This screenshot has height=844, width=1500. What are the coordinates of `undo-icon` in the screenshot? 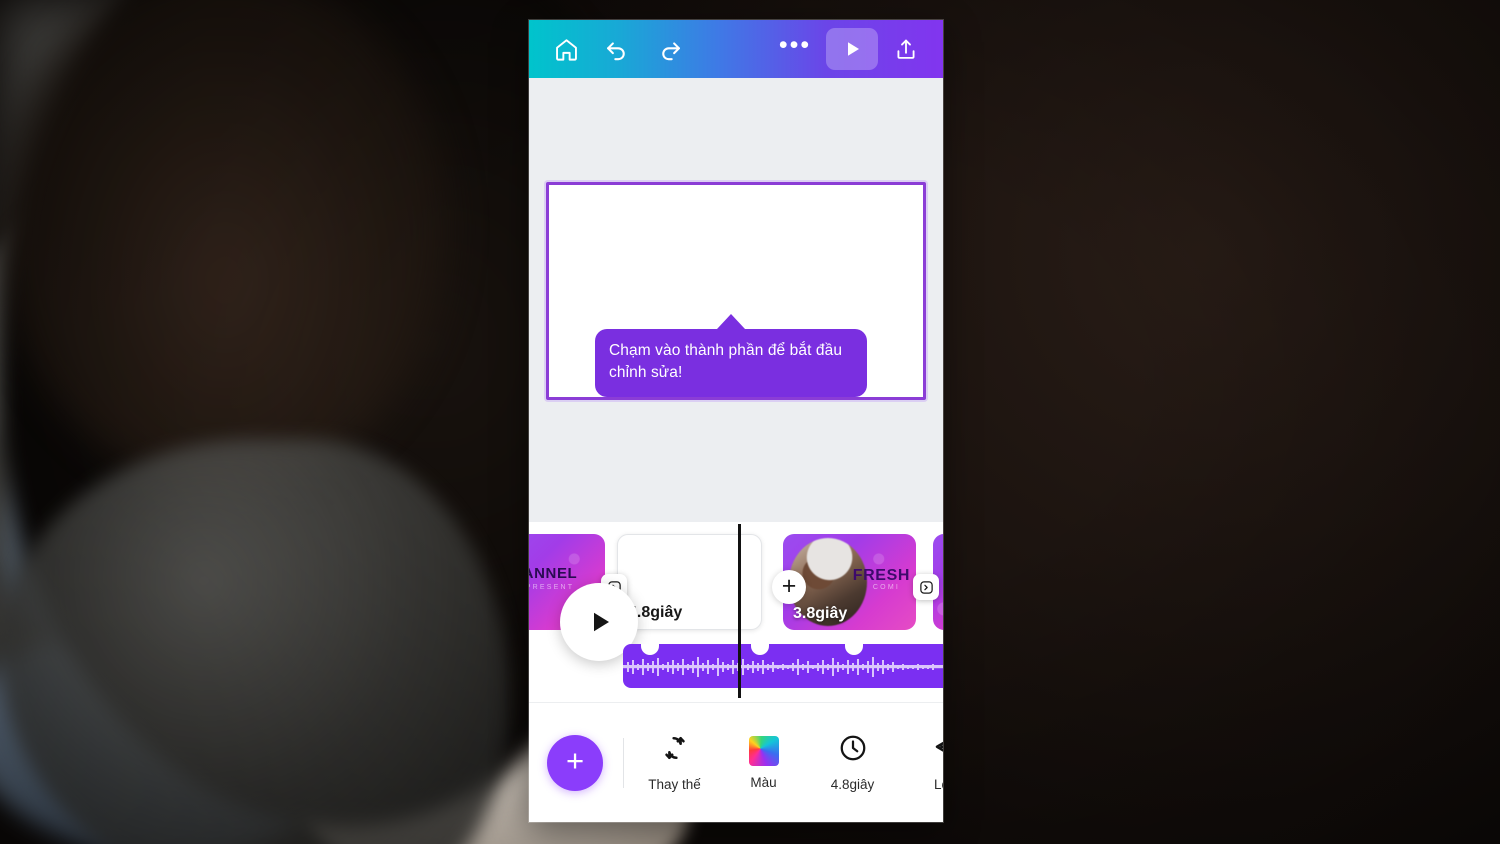 It's located at (616, 49).